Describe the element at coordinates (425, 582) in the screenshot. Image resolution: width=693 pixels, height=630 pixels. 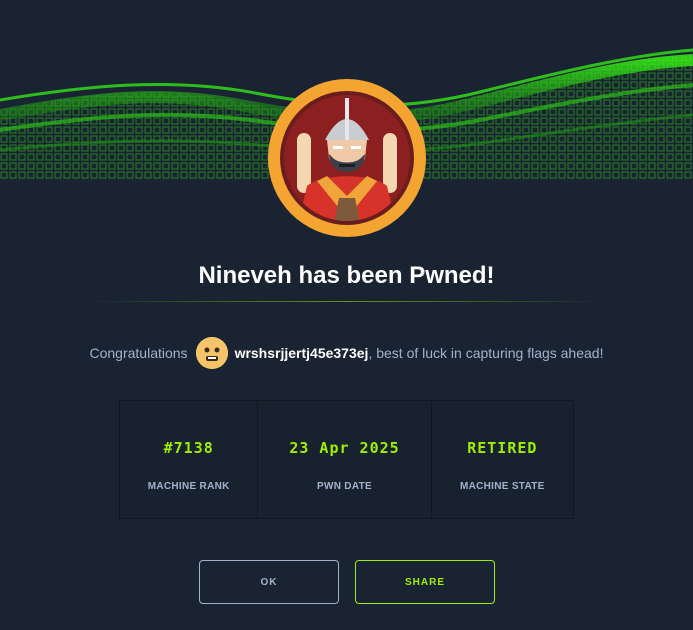
I see `share-button: SHARE` at that location.